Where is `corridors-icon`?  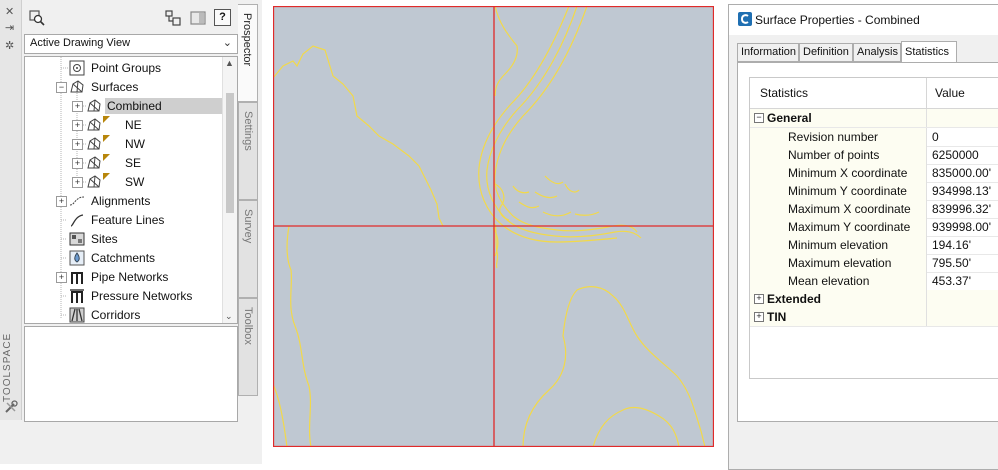
corridors-icon is located at coordinates (77, 315).